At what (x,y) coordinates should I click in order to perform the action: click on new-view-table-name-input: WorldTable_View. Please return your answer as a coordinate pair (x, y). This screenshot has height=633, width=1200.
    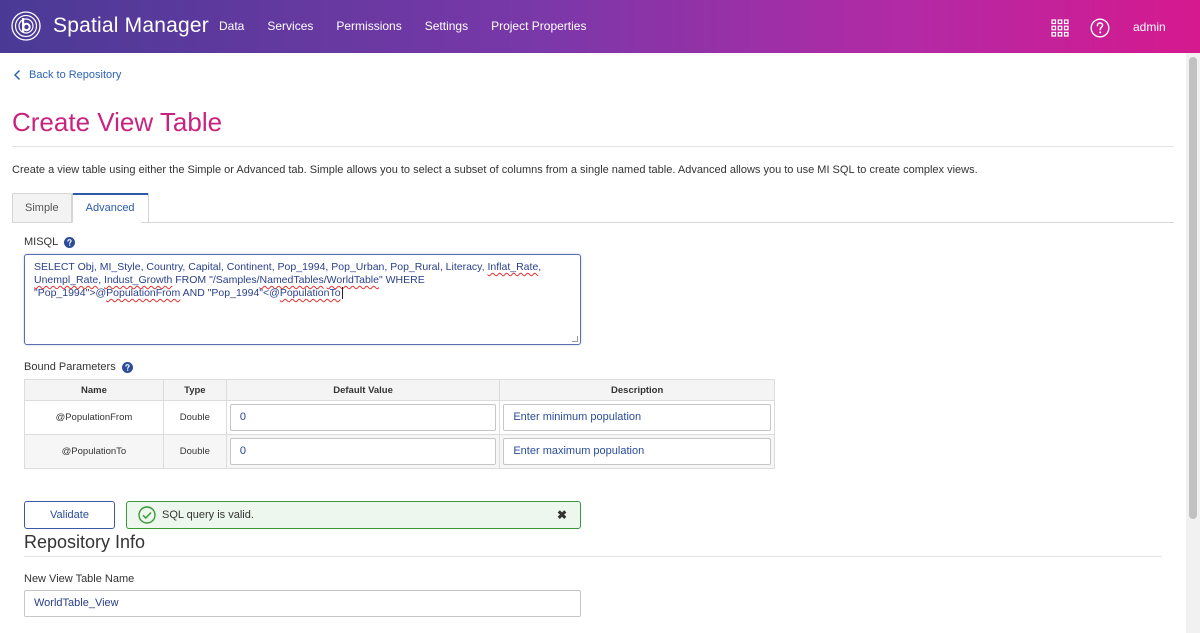
    Looking at the image, I should click on (302, 603).